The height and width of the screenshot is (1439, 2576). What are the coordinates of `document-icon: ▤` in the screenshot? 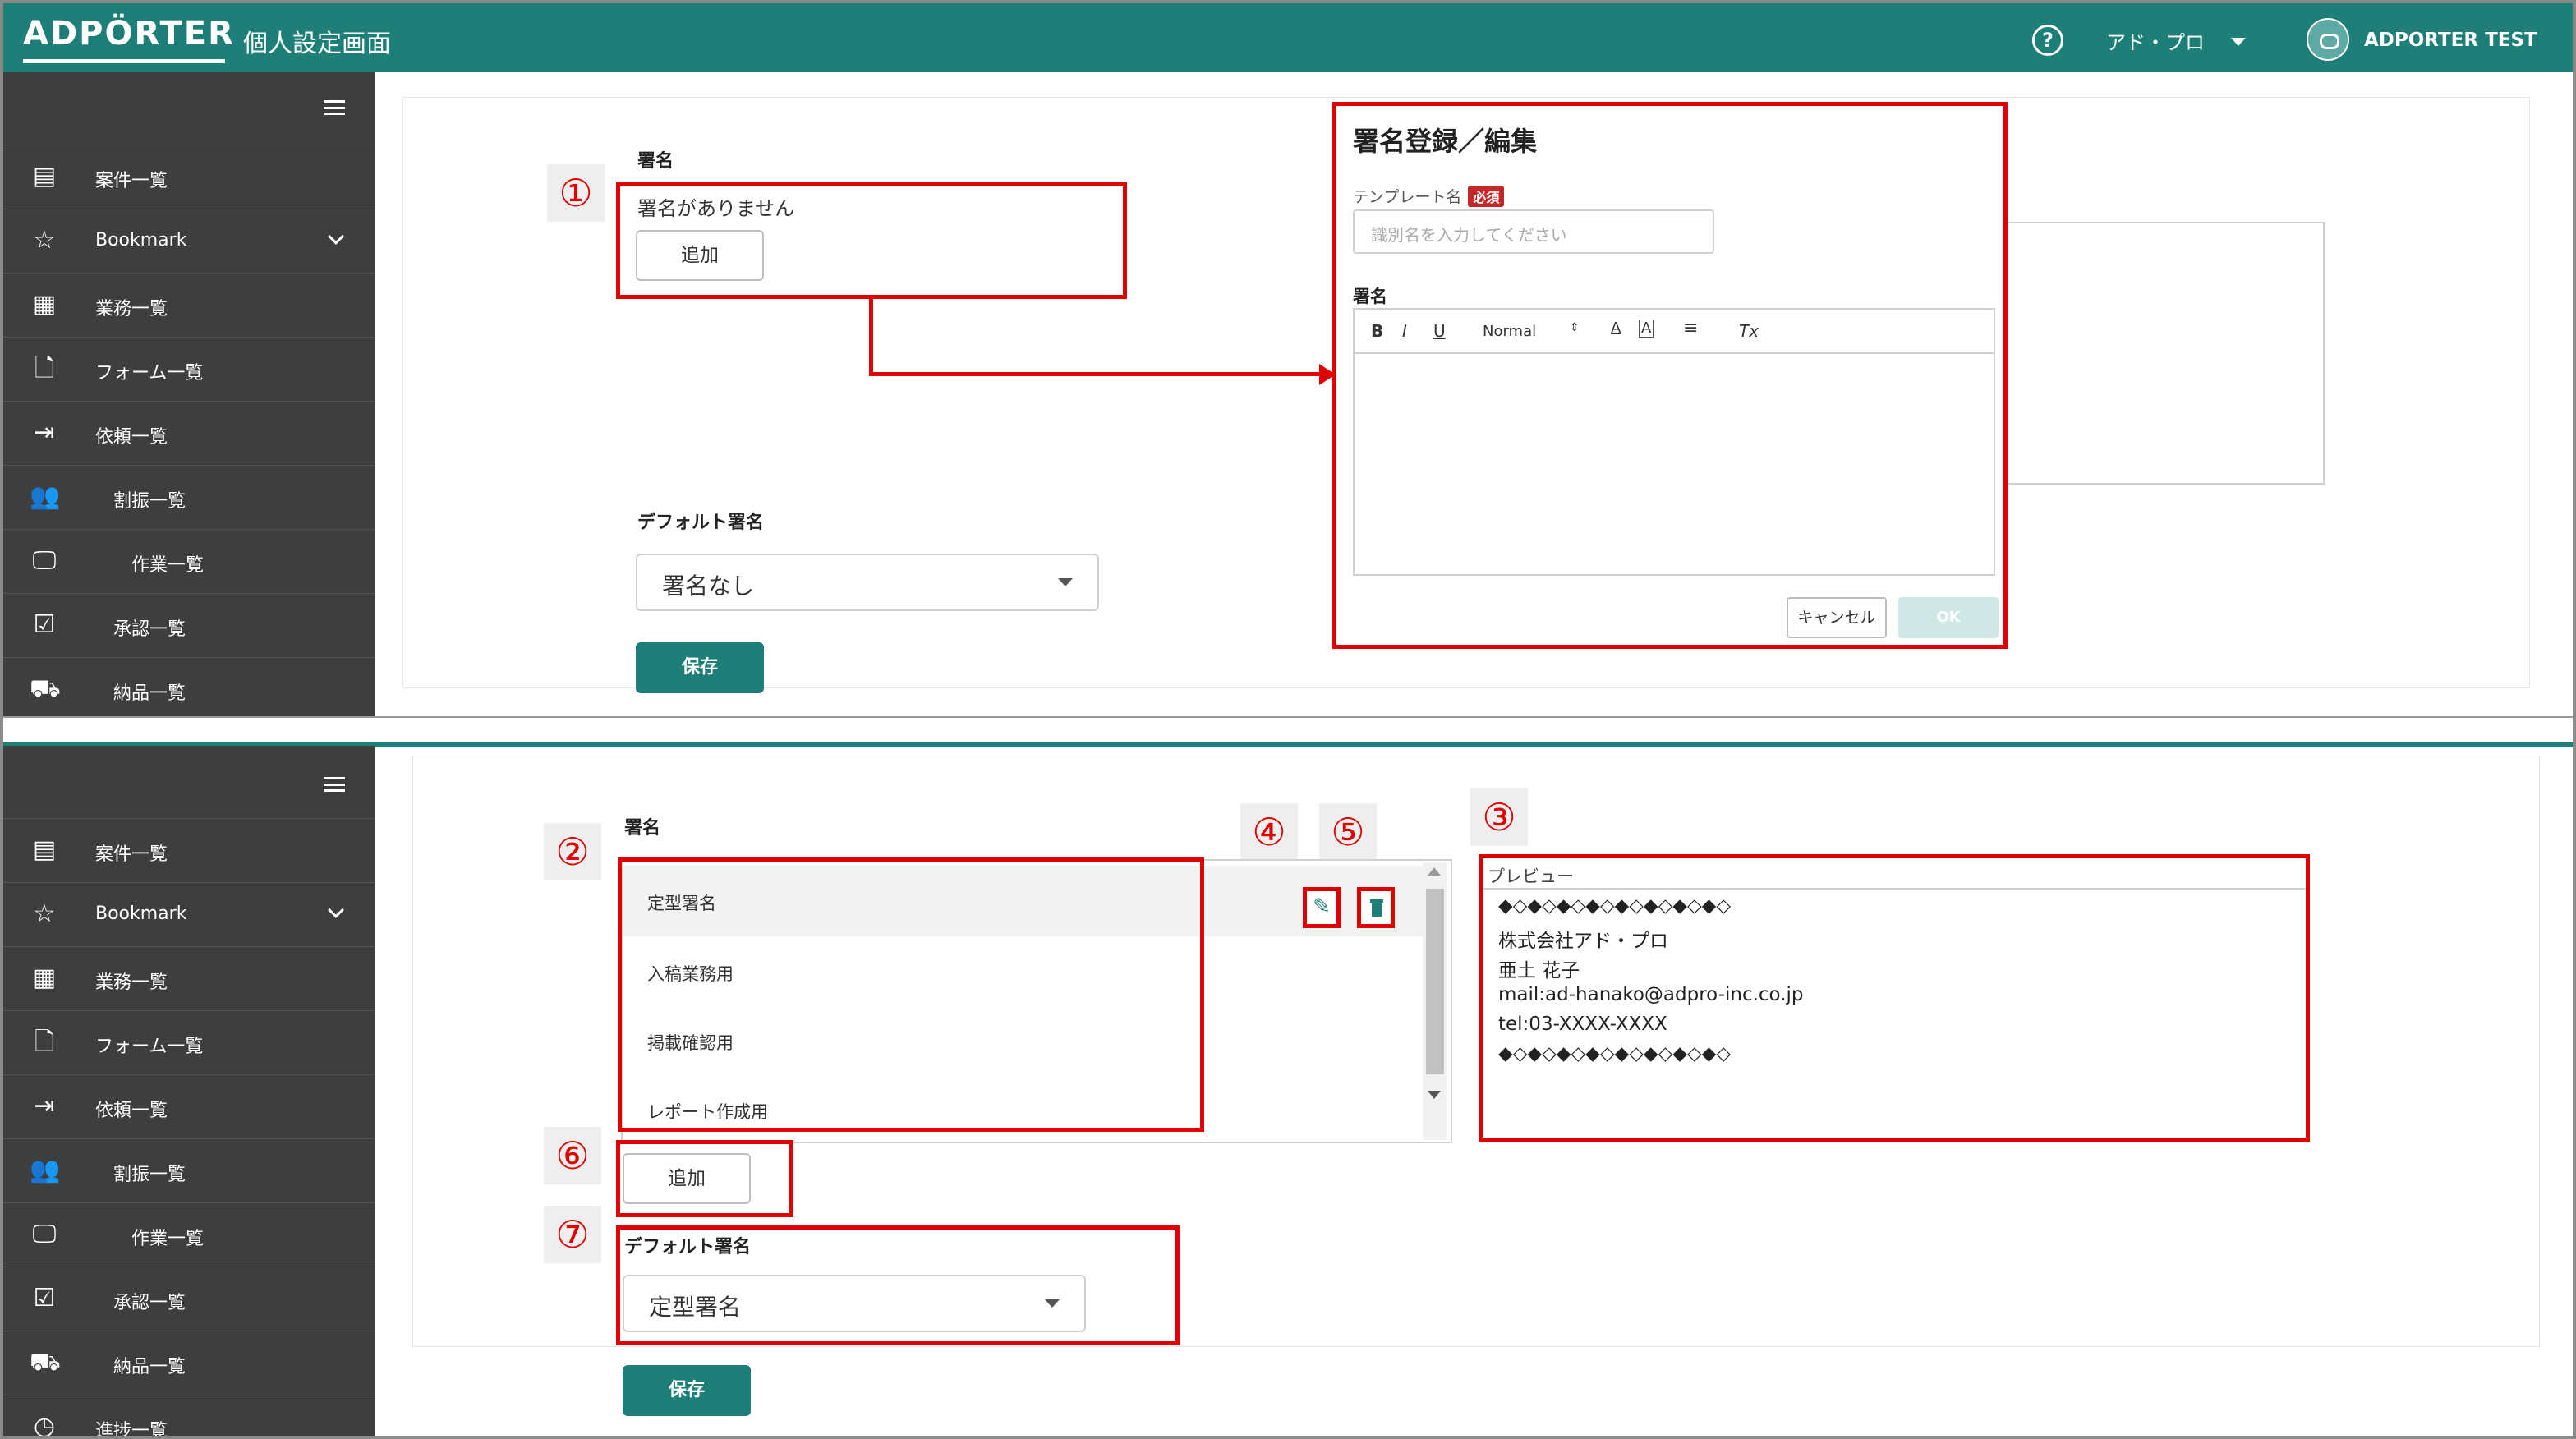 It's located at (44, 176).